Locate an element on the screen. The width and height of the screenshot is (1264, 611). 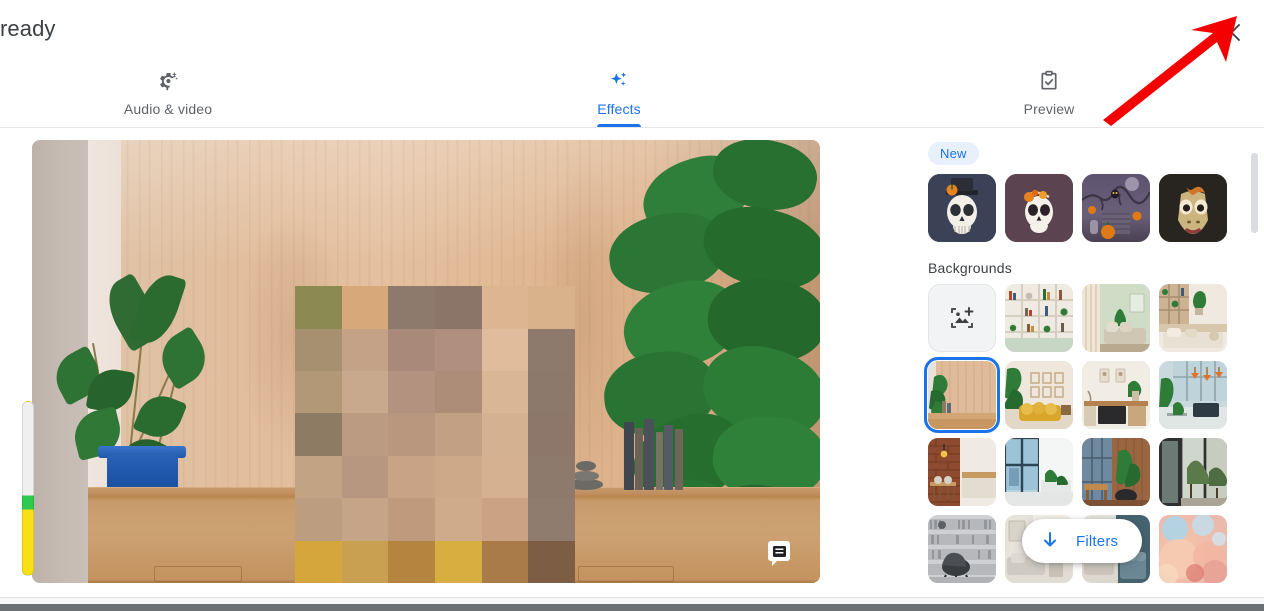
bottom-bar is located at coordinates (632, 604).